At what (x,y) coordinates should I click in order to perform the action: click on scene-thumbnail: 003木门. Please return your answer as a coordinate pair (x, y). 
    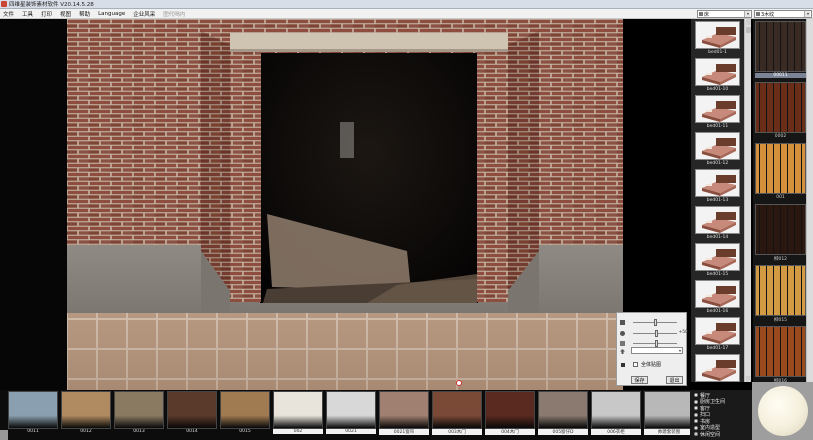
    Looking at the image, I should click on (457, 414).